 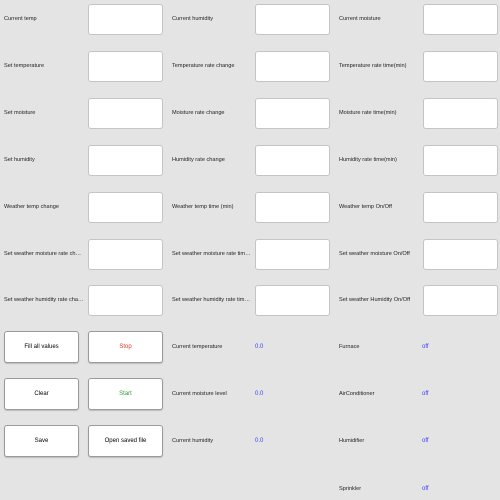 What do you see at coordinates (193, 441) in the screenshot?
I see `current-humidity-status-label: Current humidity` at bounding box center [193, 441].